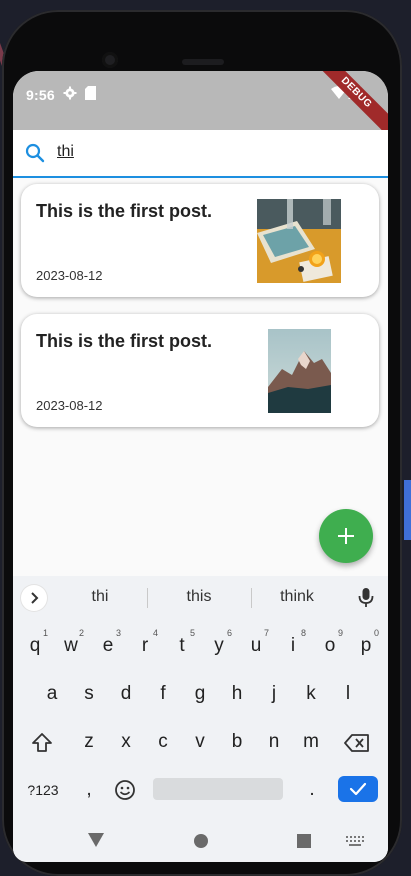 This screenshot has height=876, width=411. Describe the element at coordinates (355, 844) in the screenshot. I see `keyboard-switch-icon` at that location.